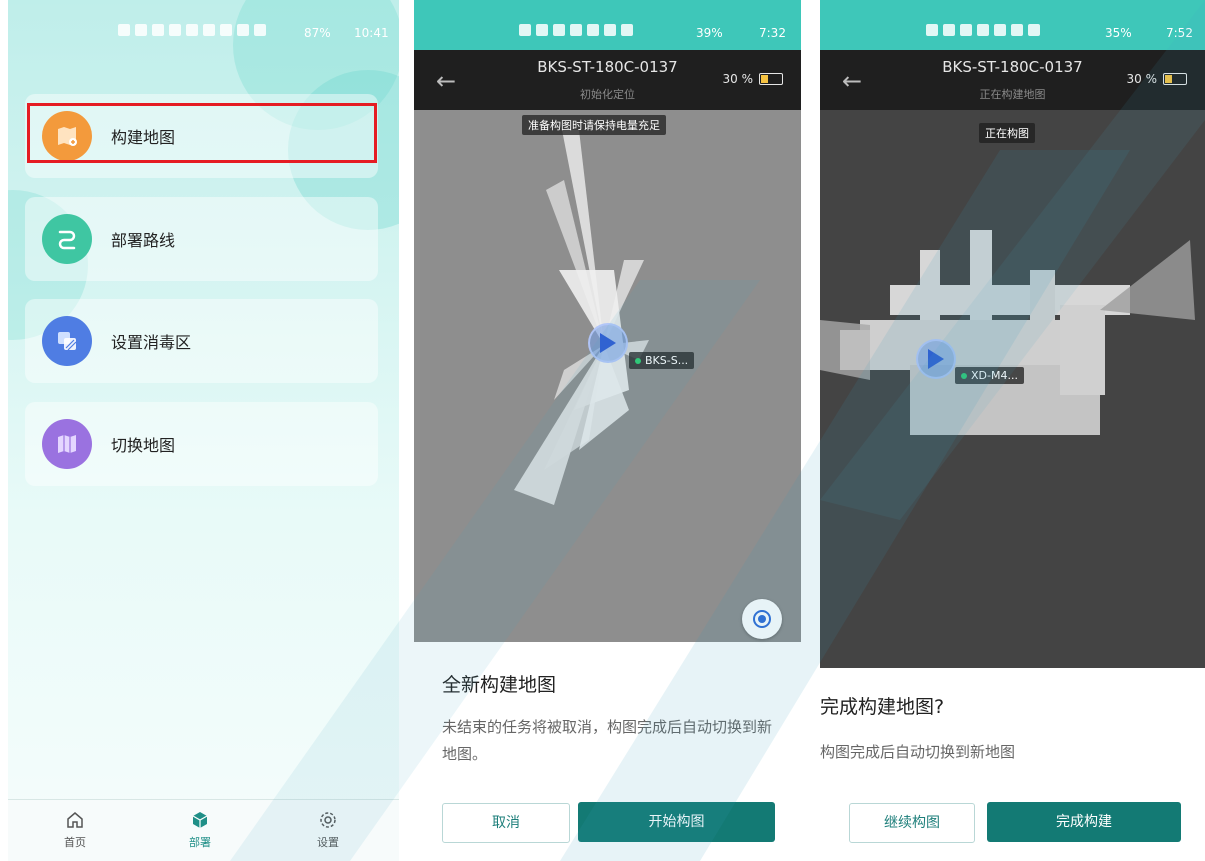 This screenshot has height=861, width=1205. I want to click on menu-label: 部署路线, so click(143, 240).